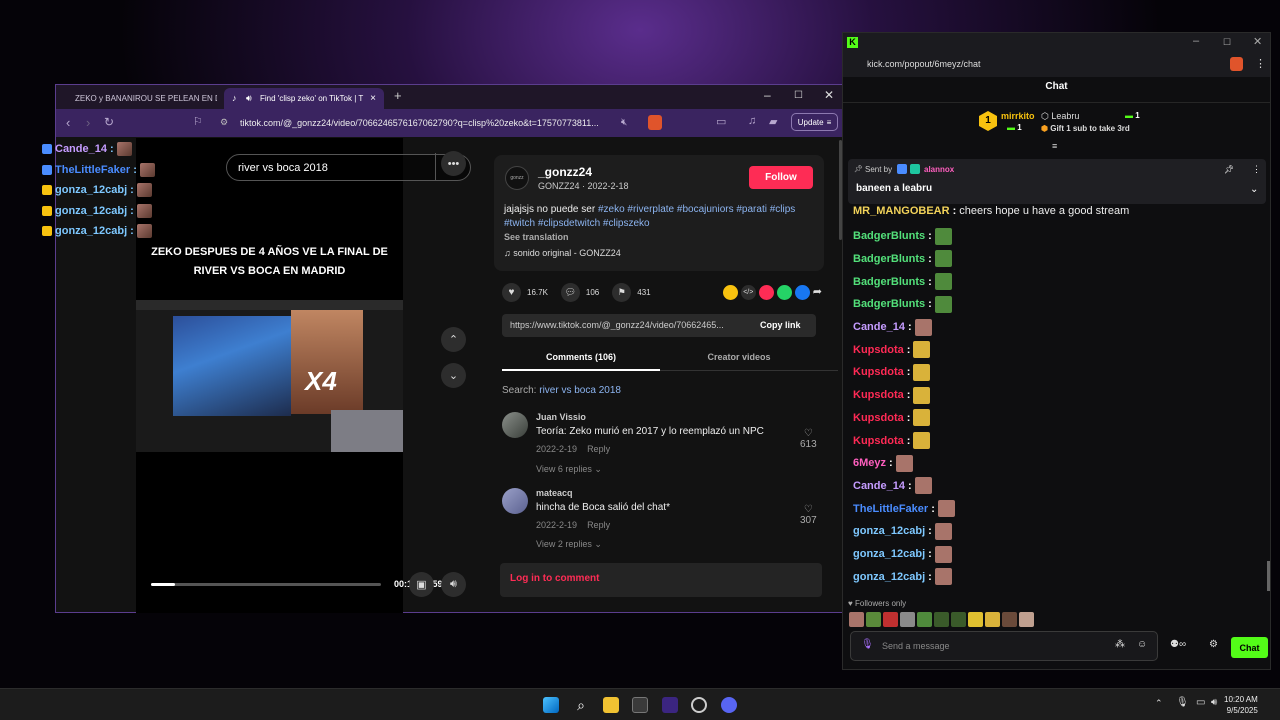 This screenshot has width=1280, height=720. Describe the element at coordinates (139, 98) in the screenshot. I see `tab-youtube: ZEKO y BANANIROU SE PELEAN EN D` at that location.